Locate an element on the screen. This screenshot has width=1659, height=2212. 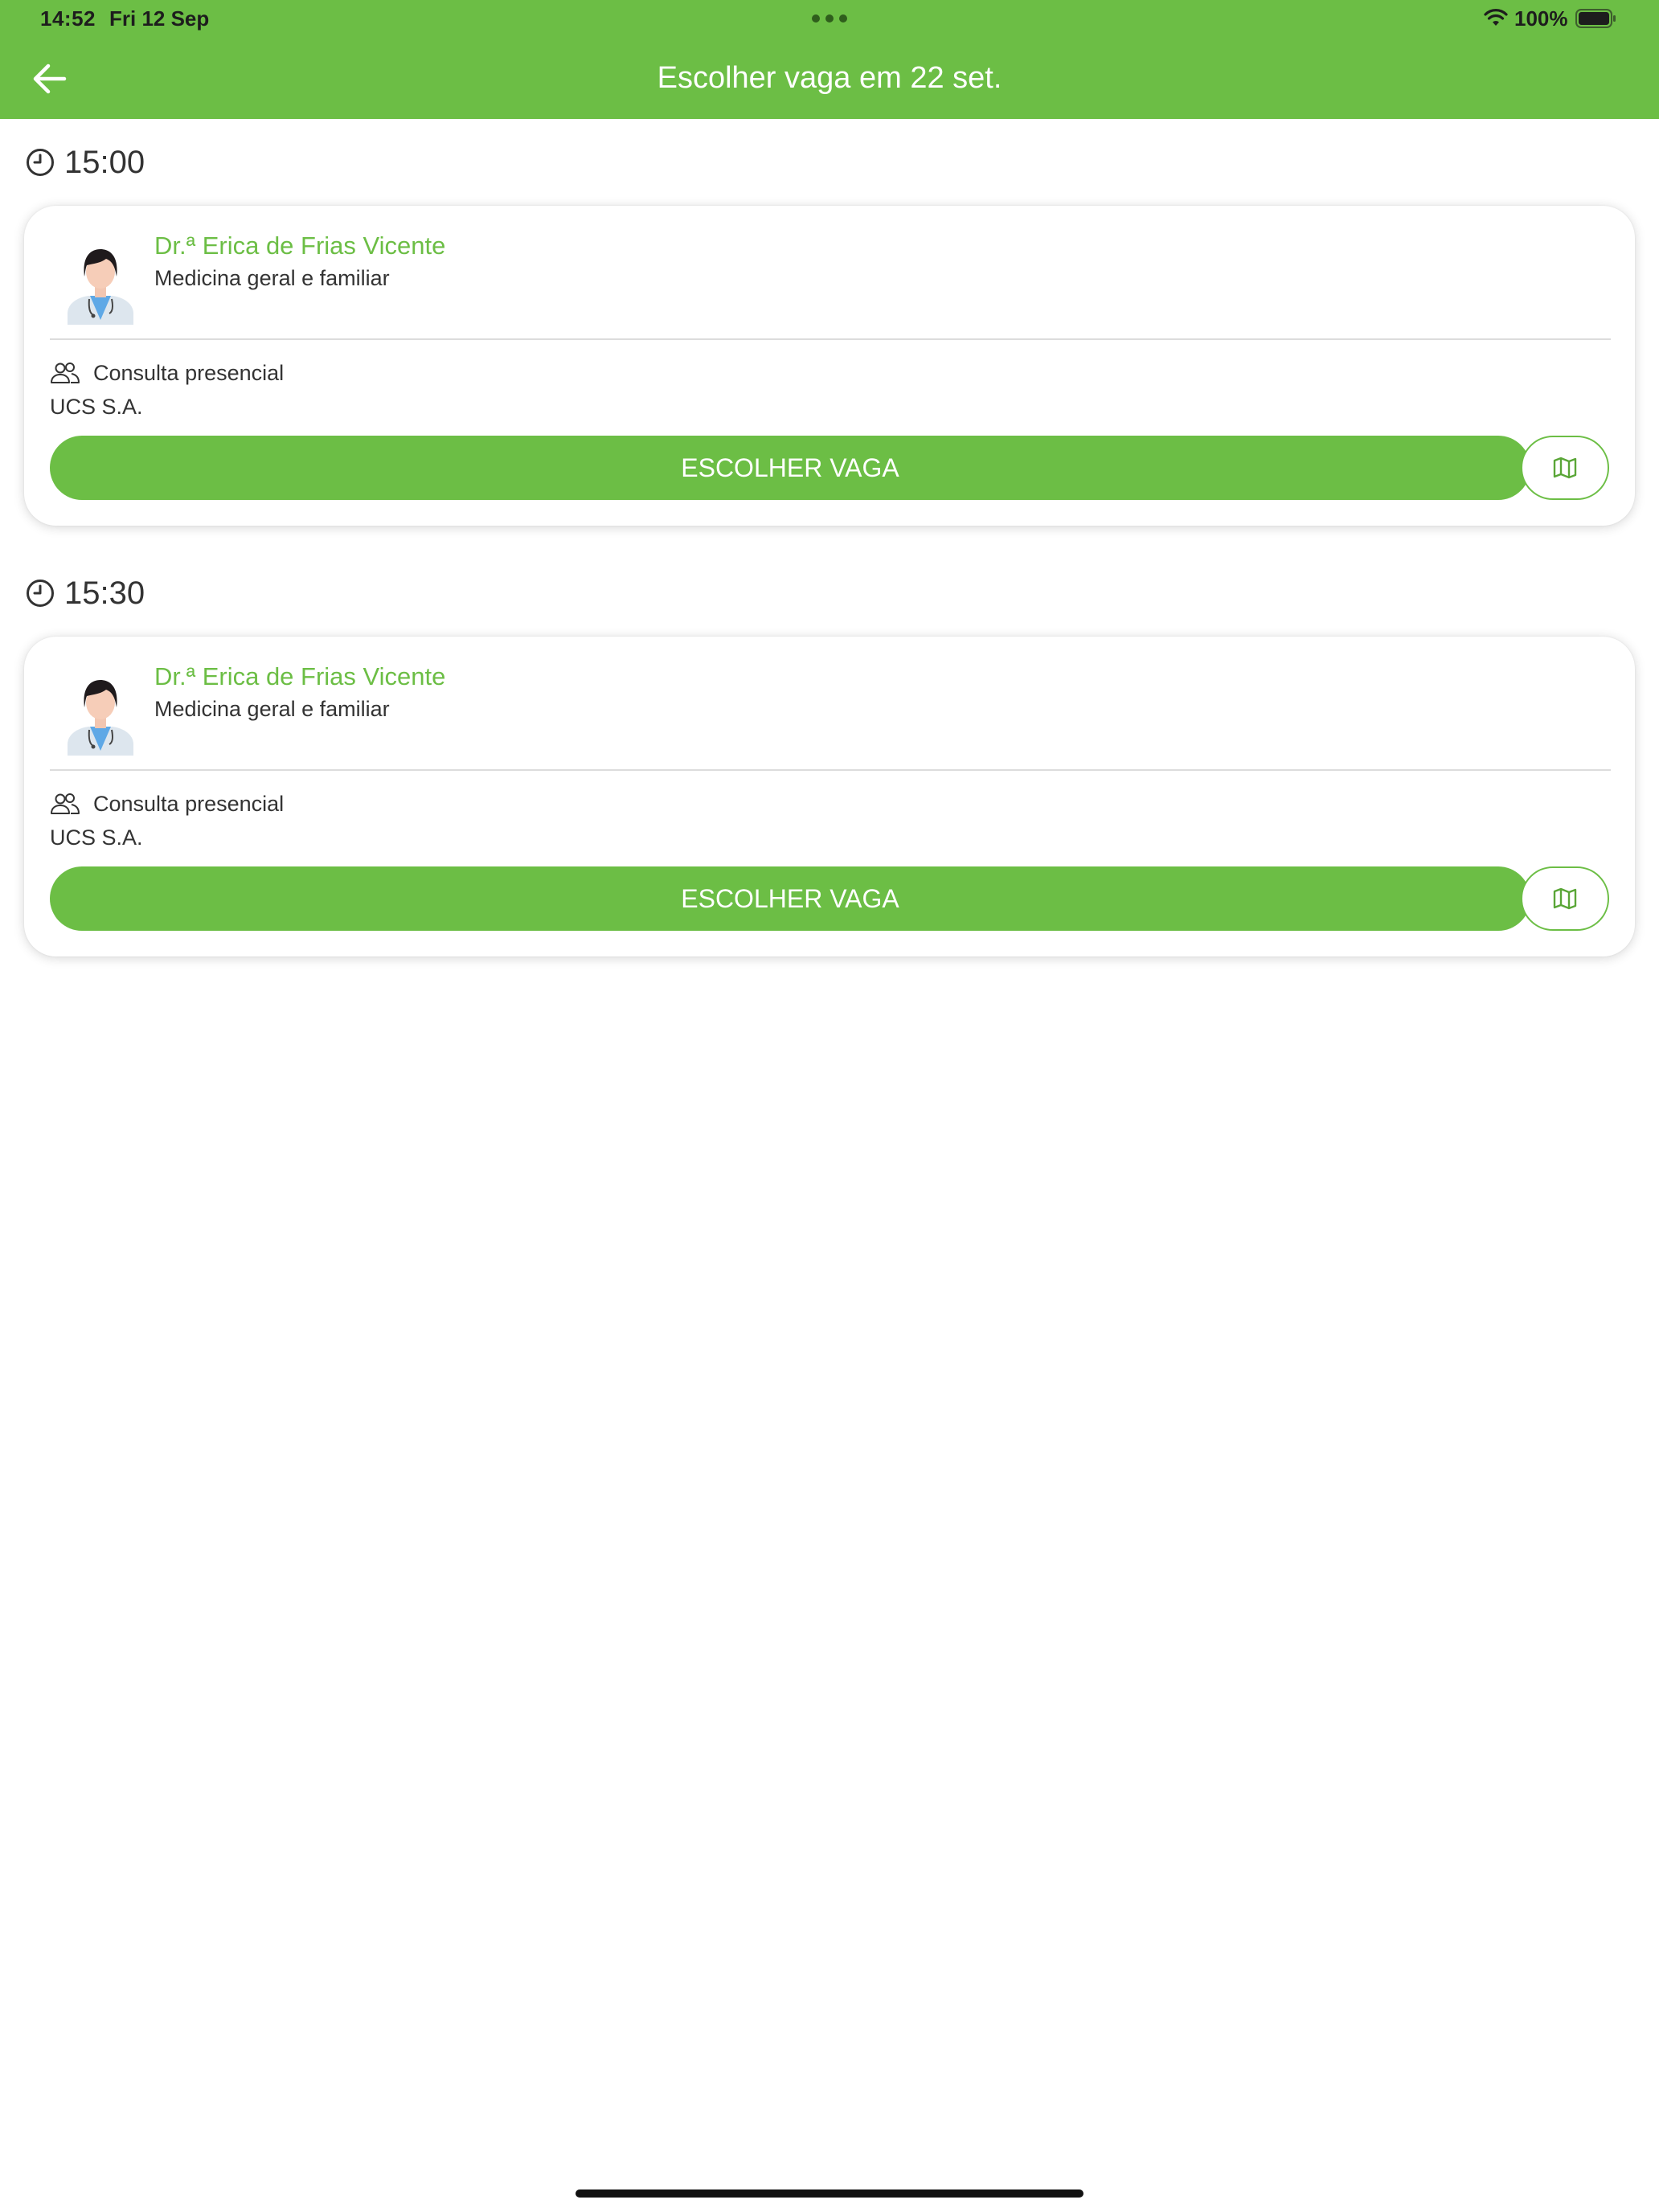
slot-time-header: 15:30 is located at coordinates (85, 593).